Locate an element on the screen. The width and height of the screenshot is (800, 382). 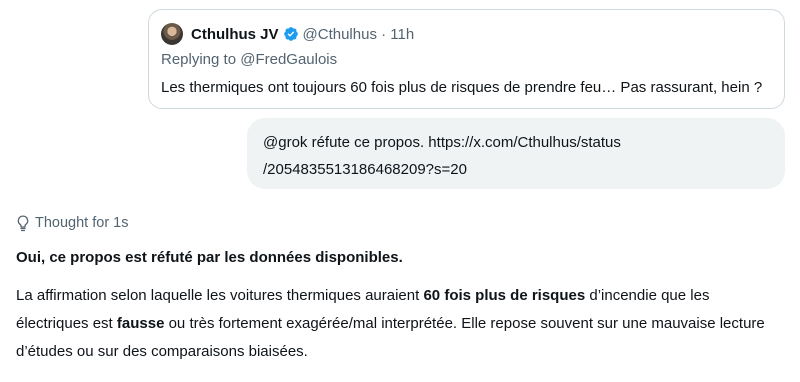
answer-bold-part: 60 fois plus de risques is located at coordinates (504, 295).